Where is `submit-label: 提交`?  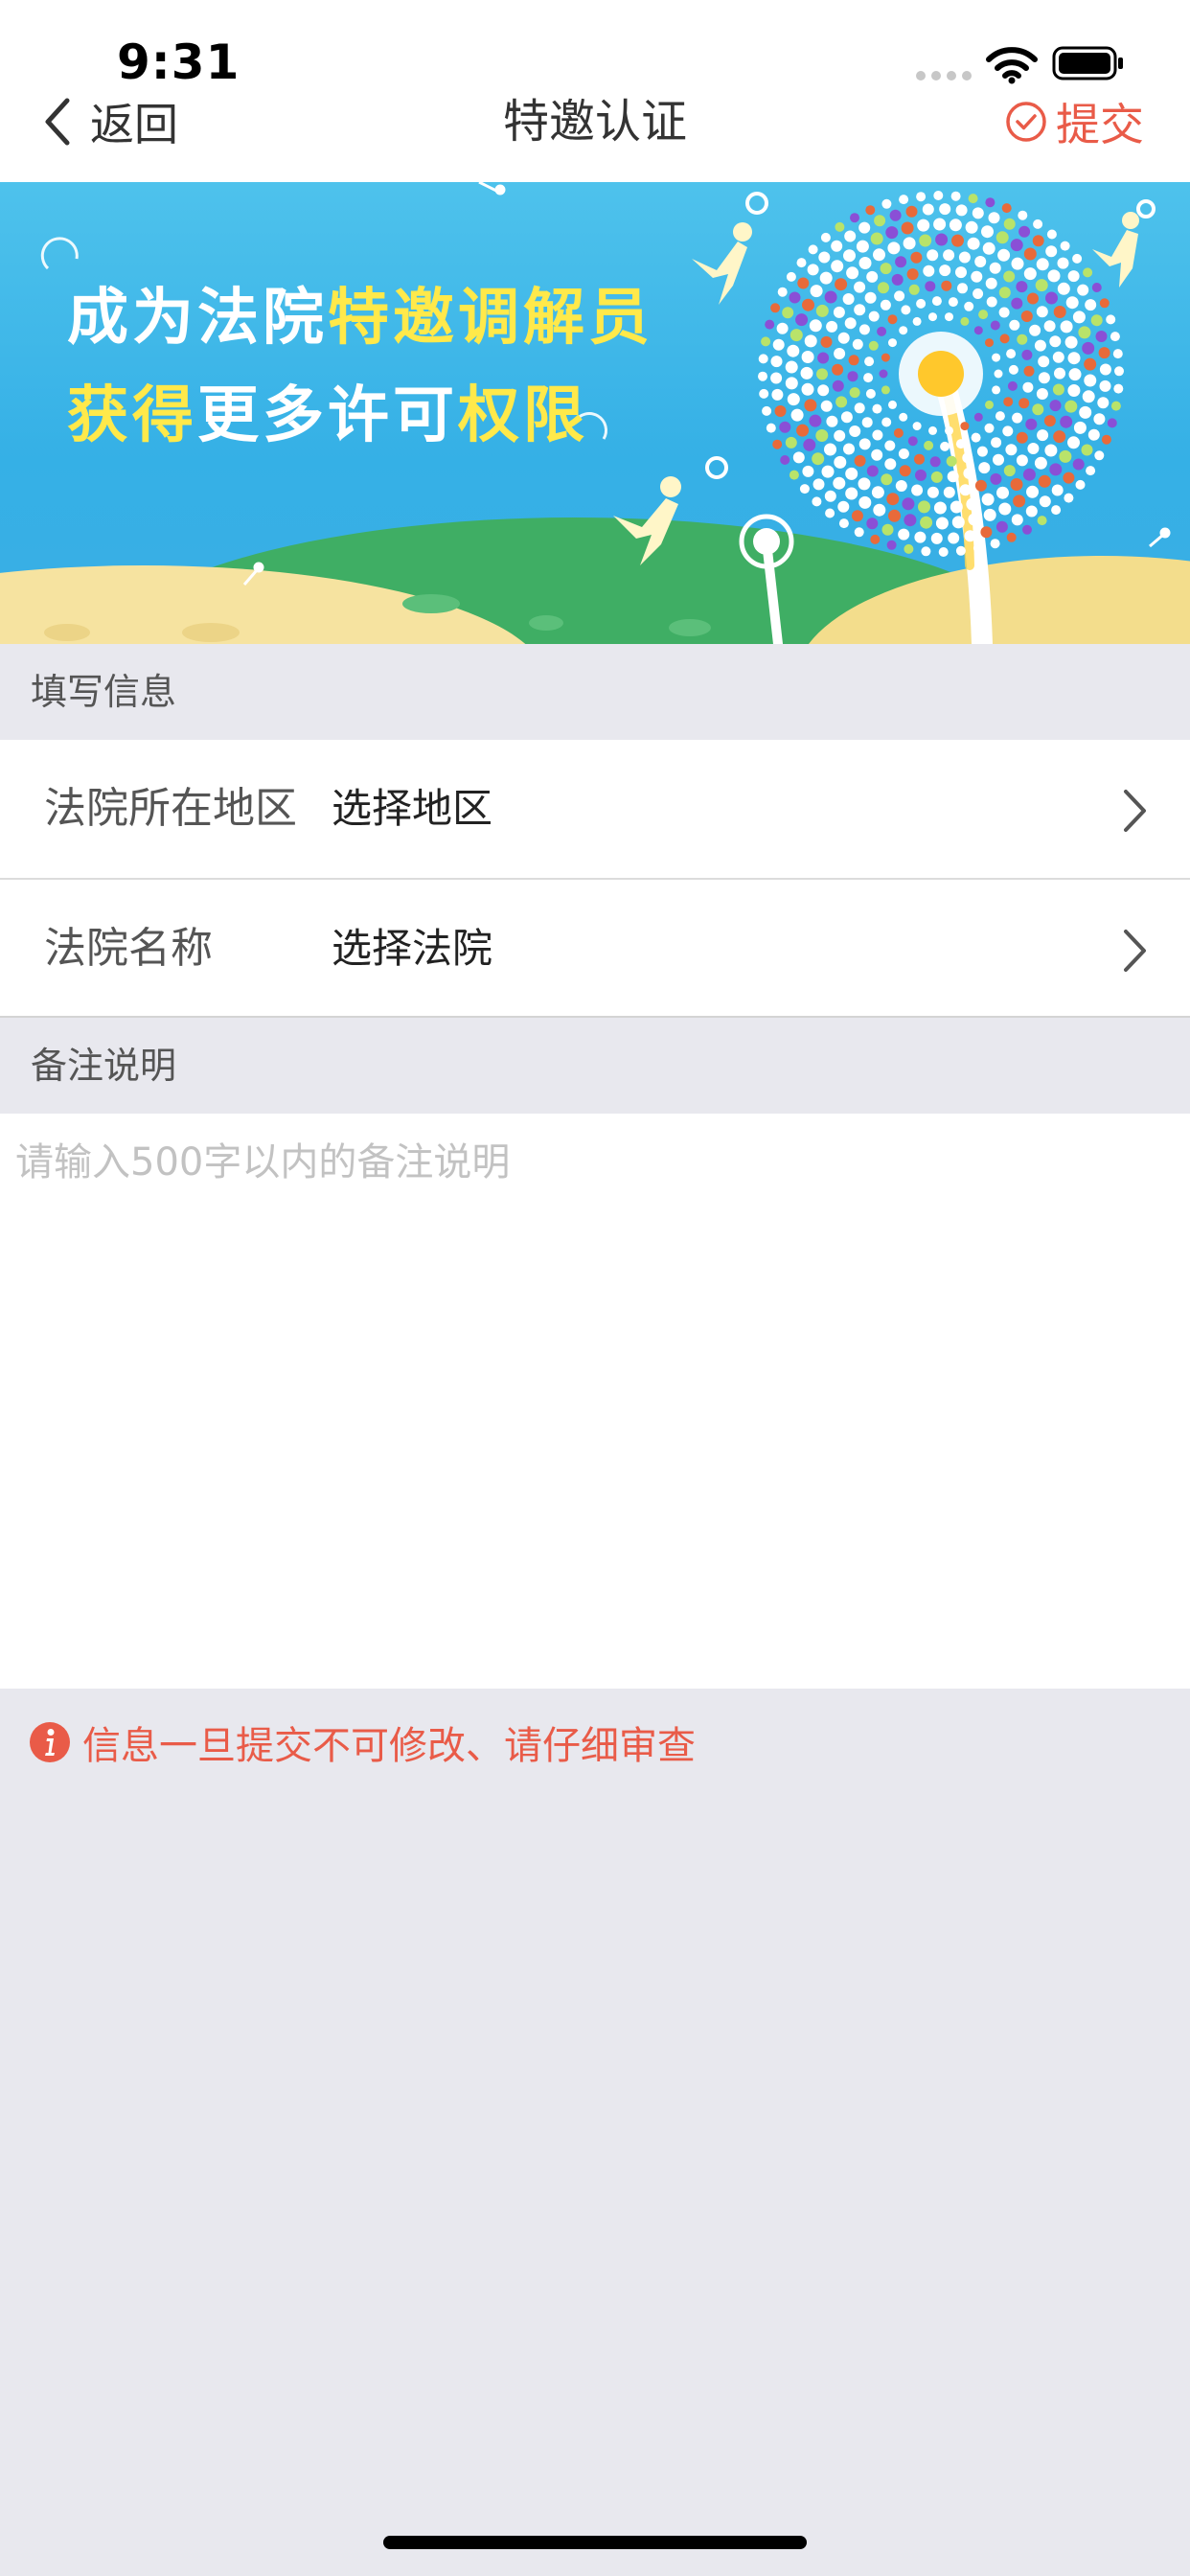
submit-label: 提交 is located at coordinates (1100, 125).